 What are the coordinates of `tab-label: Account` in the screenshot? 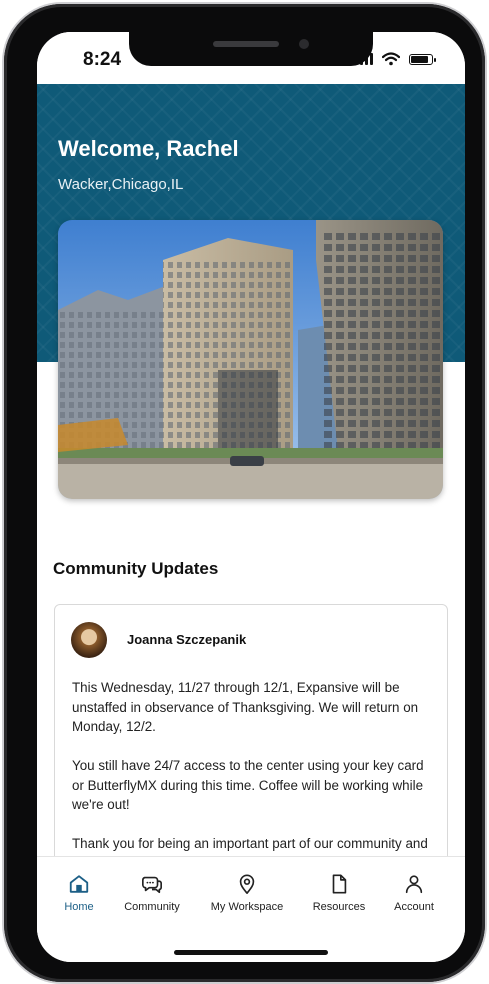 It's located at (414, 907).